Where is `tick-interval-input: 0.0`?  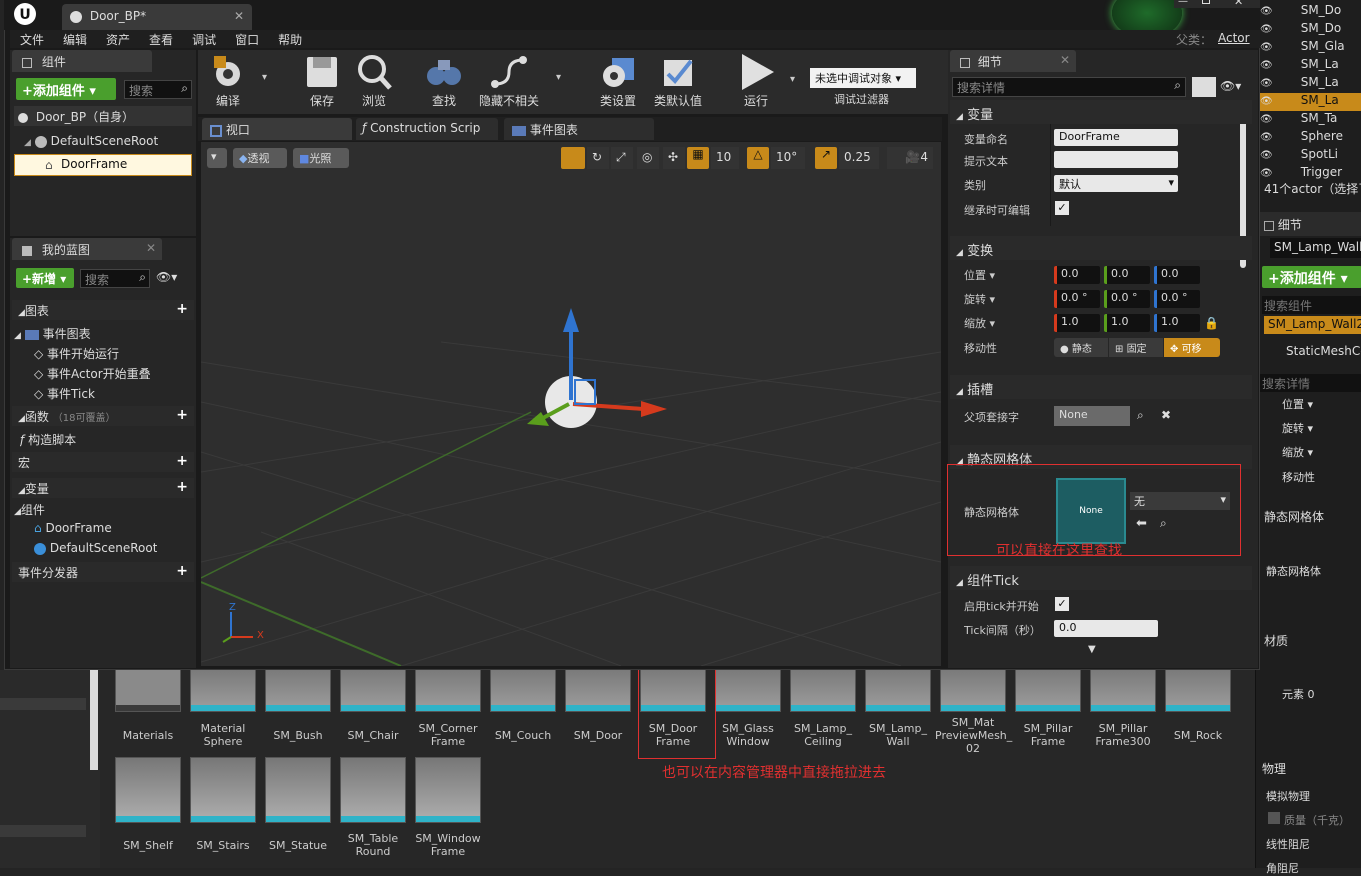 tick-interval-input: 0.0 is located at coordinates (1106, 628).